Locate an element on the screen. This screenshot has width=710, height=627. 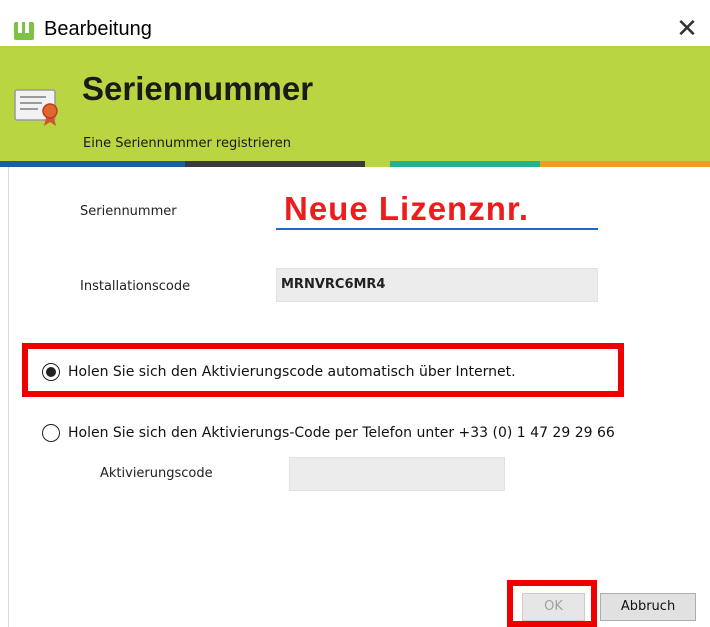
app-icon is located at coordinates (24, 31).